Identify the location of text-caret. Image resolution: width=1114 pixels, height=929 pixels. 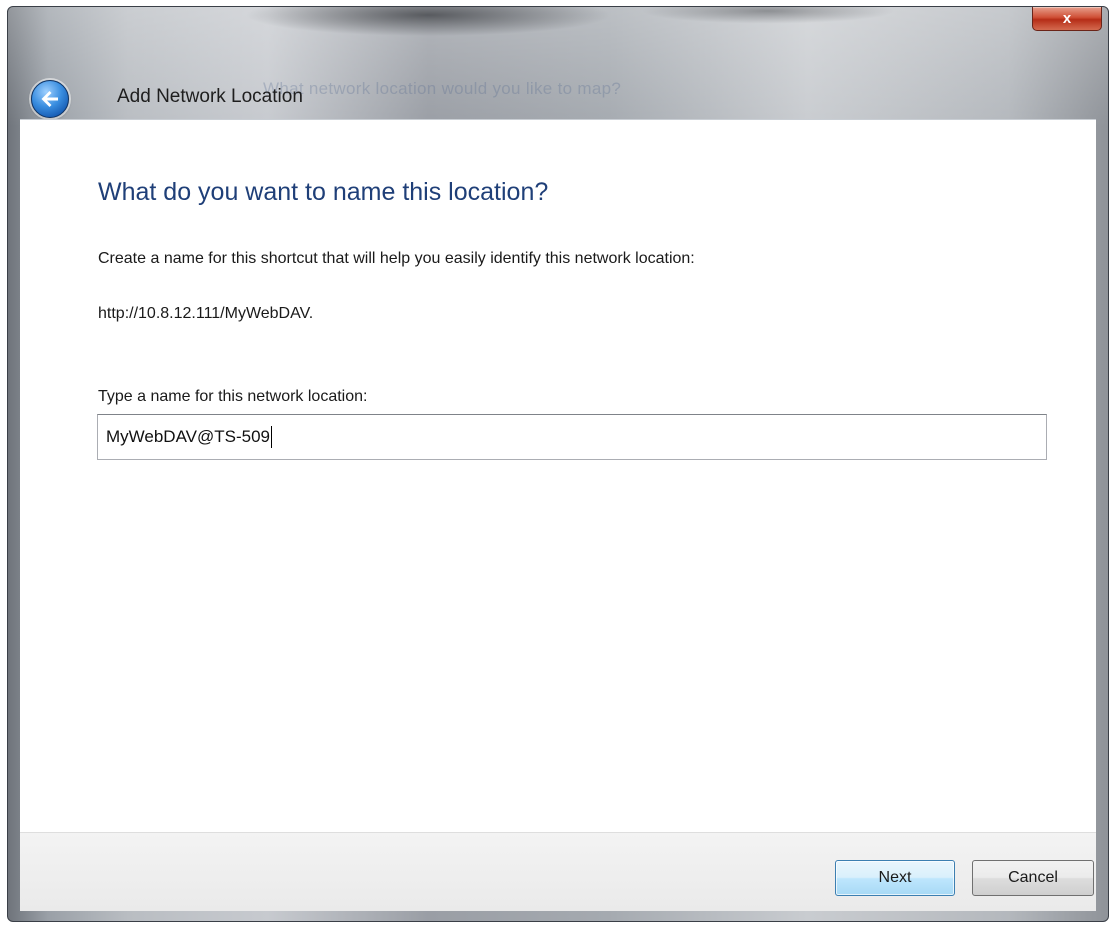
(272, 437).